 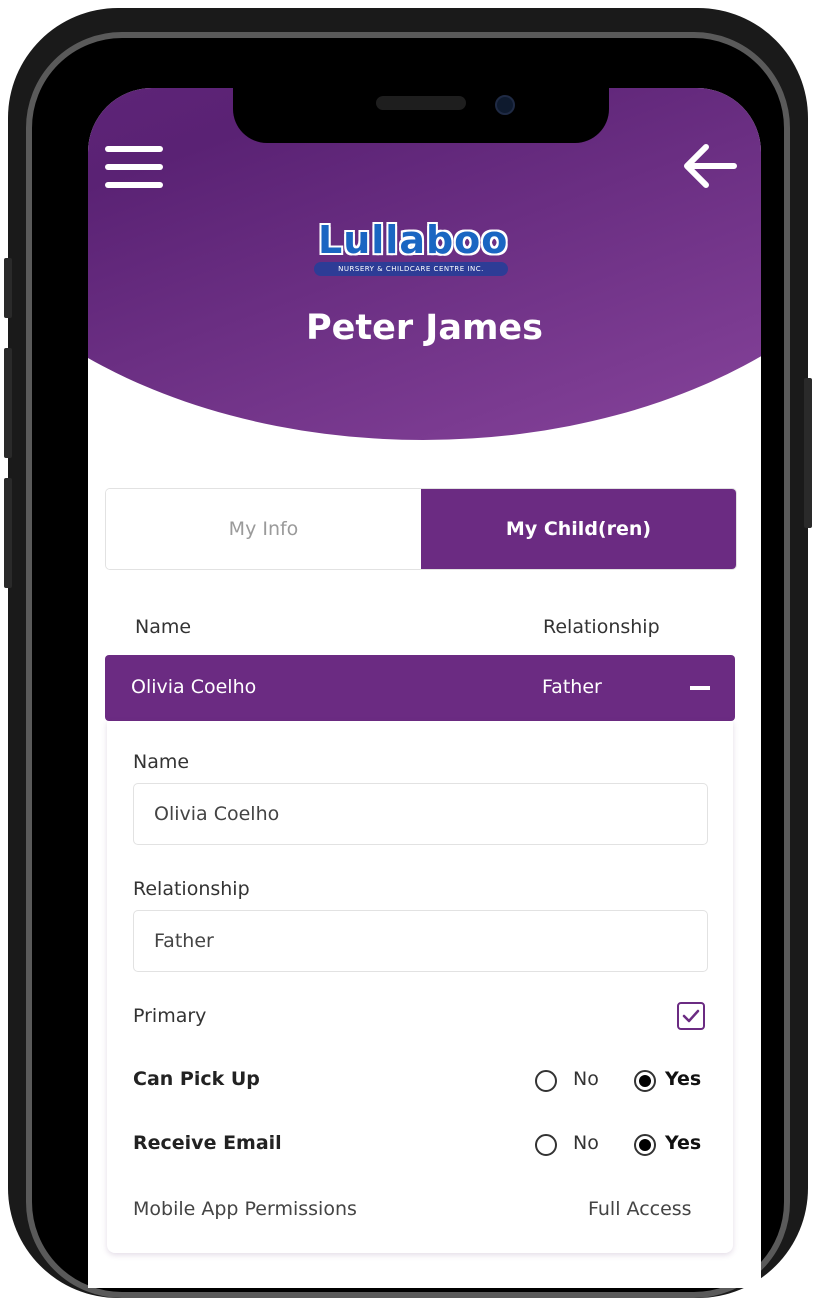 I want to click on receive-email-yes-label: Yes, so click(x=683, y=1143).